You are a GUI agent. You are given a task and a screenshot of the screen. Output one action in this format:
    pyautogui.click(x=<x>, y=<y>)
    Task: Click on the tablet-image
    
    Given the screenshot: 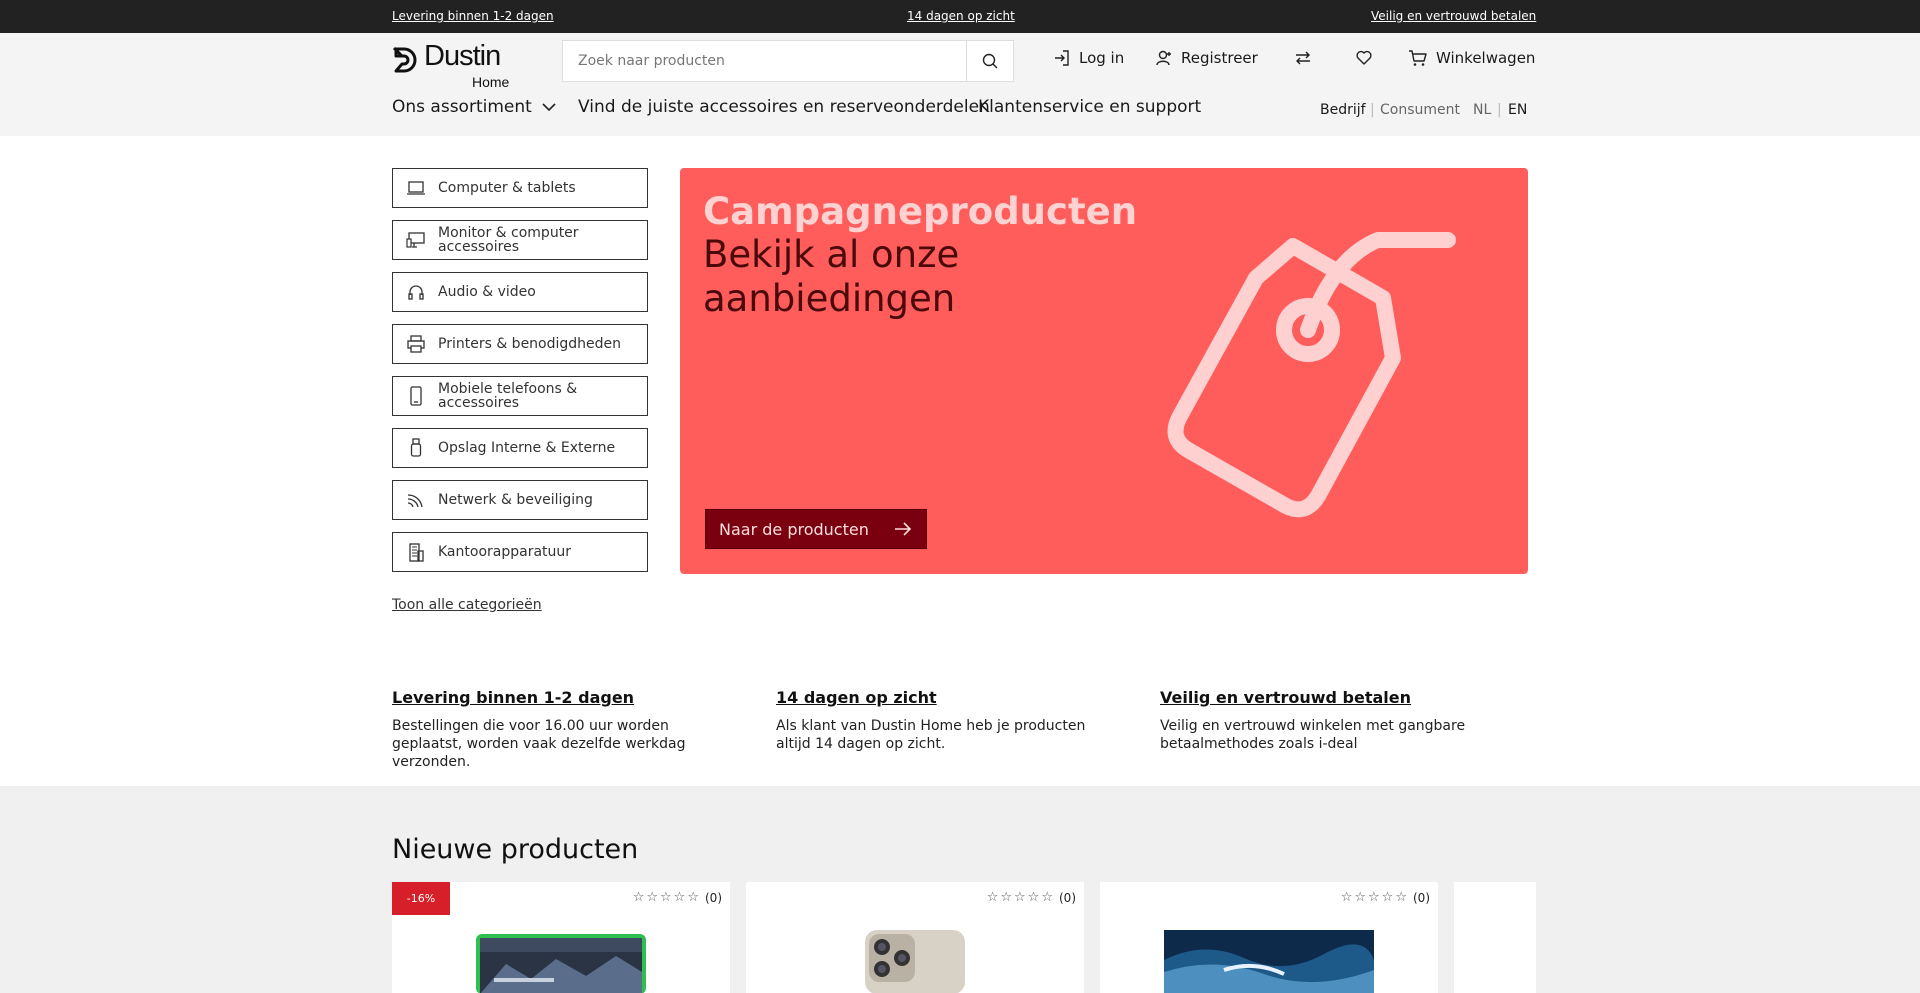 What is the action you would take?
    pyautogui.click(x=561, y=963)
    